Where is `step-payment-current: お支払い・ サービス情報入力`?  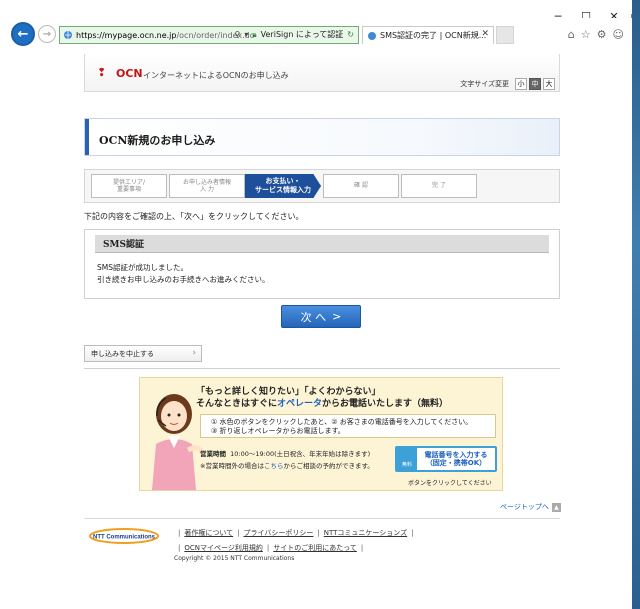
step-payment-current: お支払い・ サービス情報入力 is located at coordinates (283, 186).